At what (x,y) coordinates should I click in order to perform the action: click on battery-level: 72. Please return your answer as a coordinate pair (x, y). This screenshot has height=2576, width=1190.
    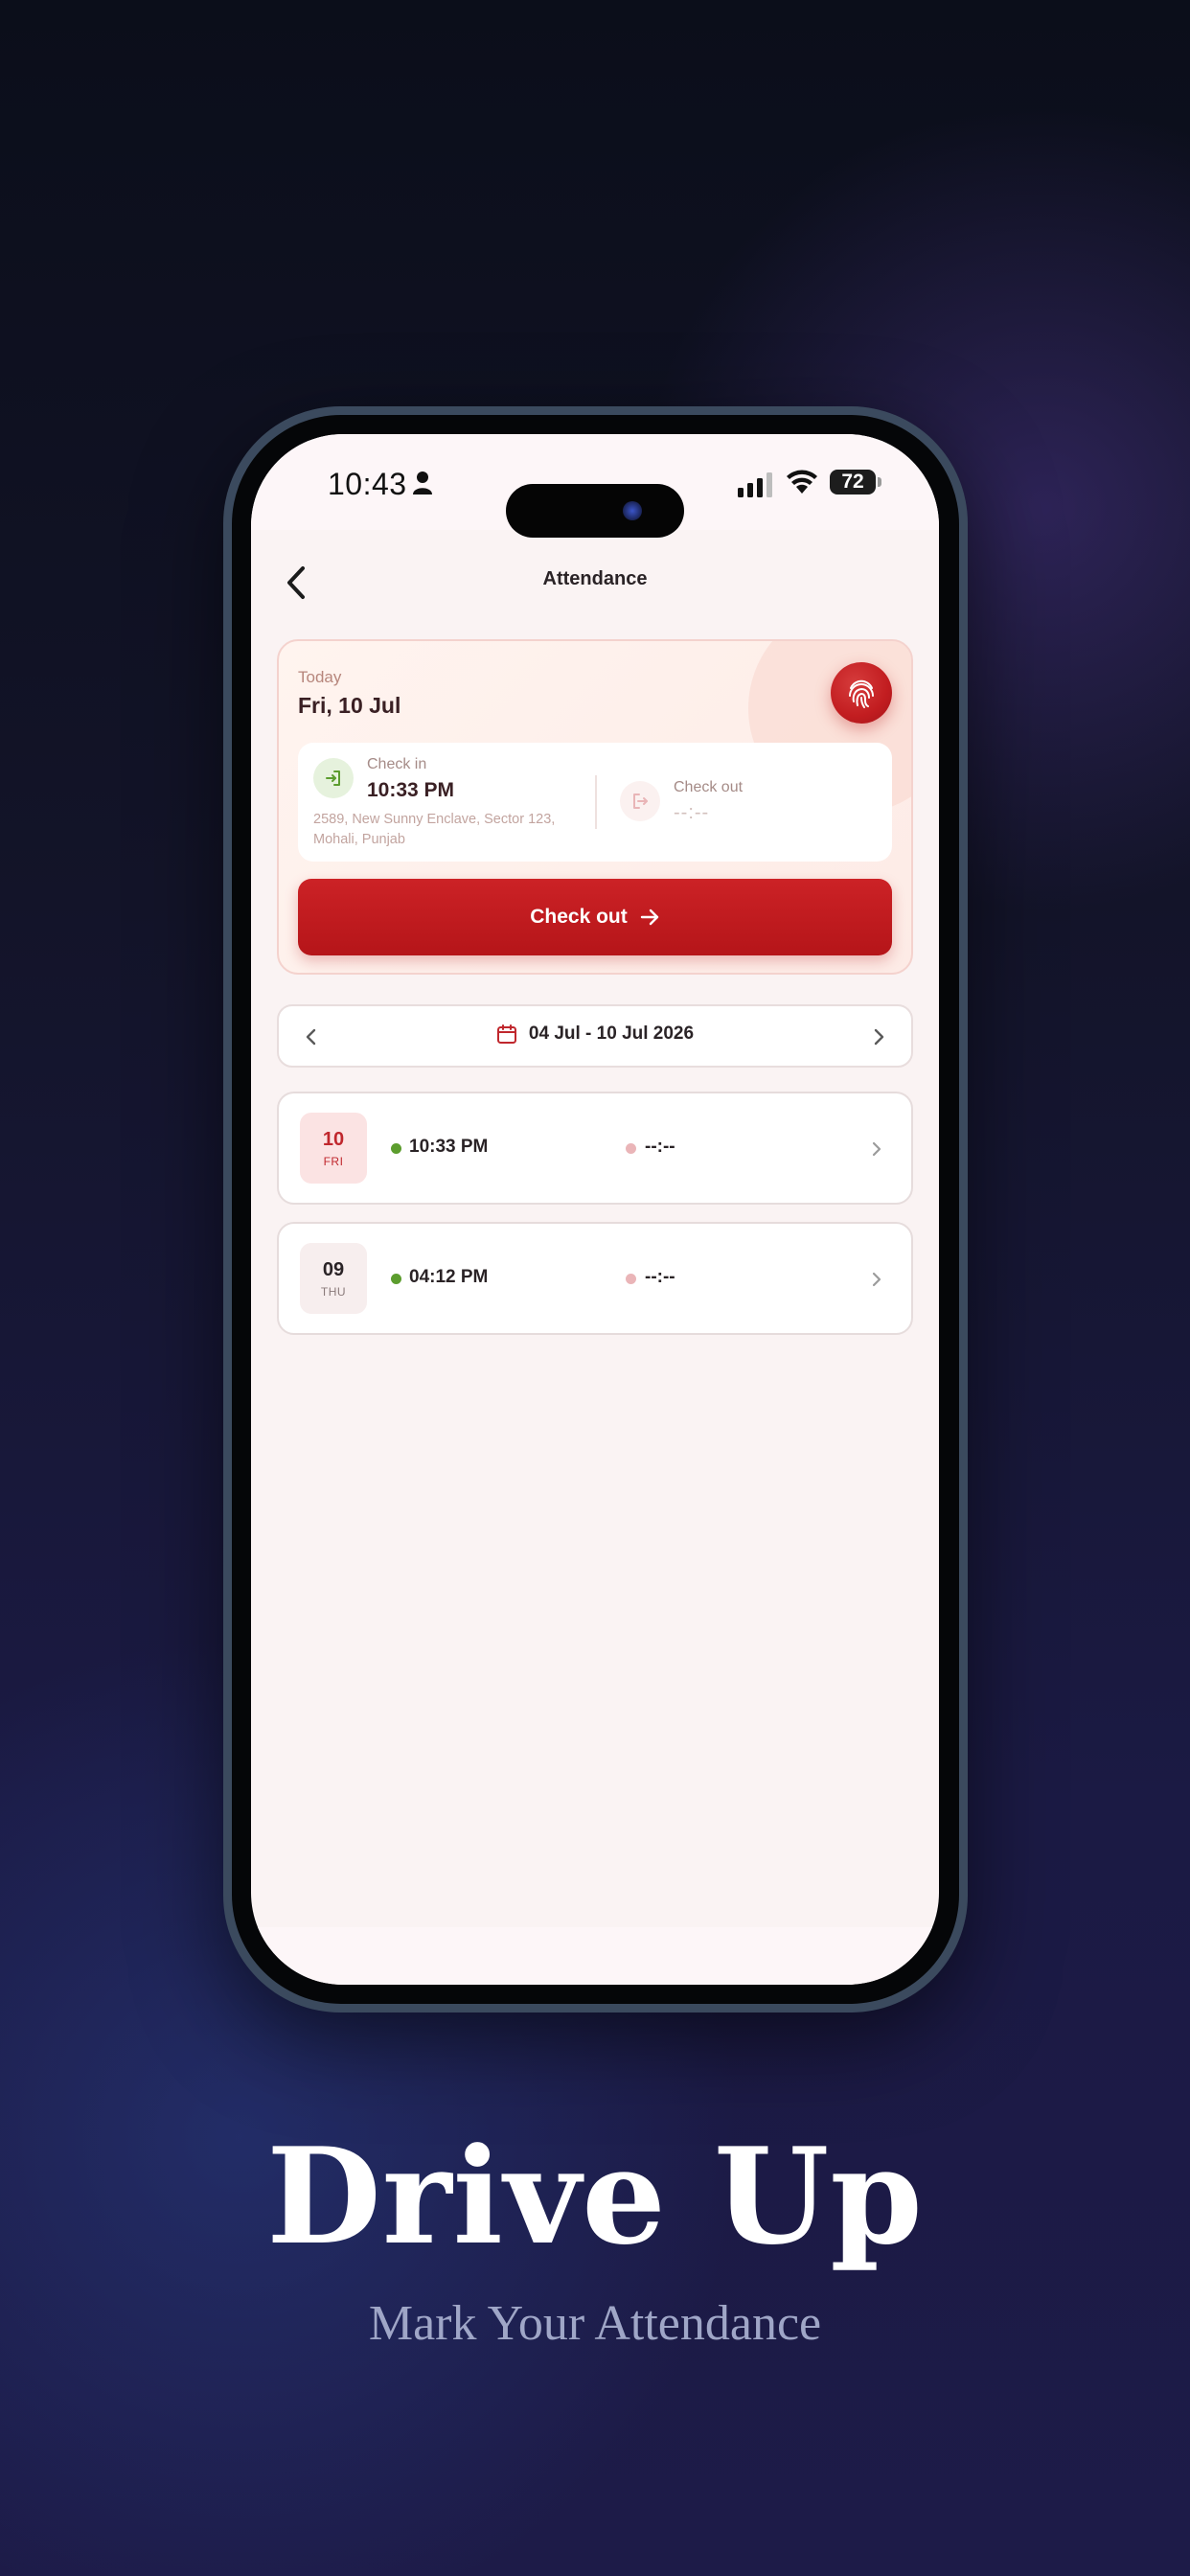
    Looking at the image, I should click on (853, 482).